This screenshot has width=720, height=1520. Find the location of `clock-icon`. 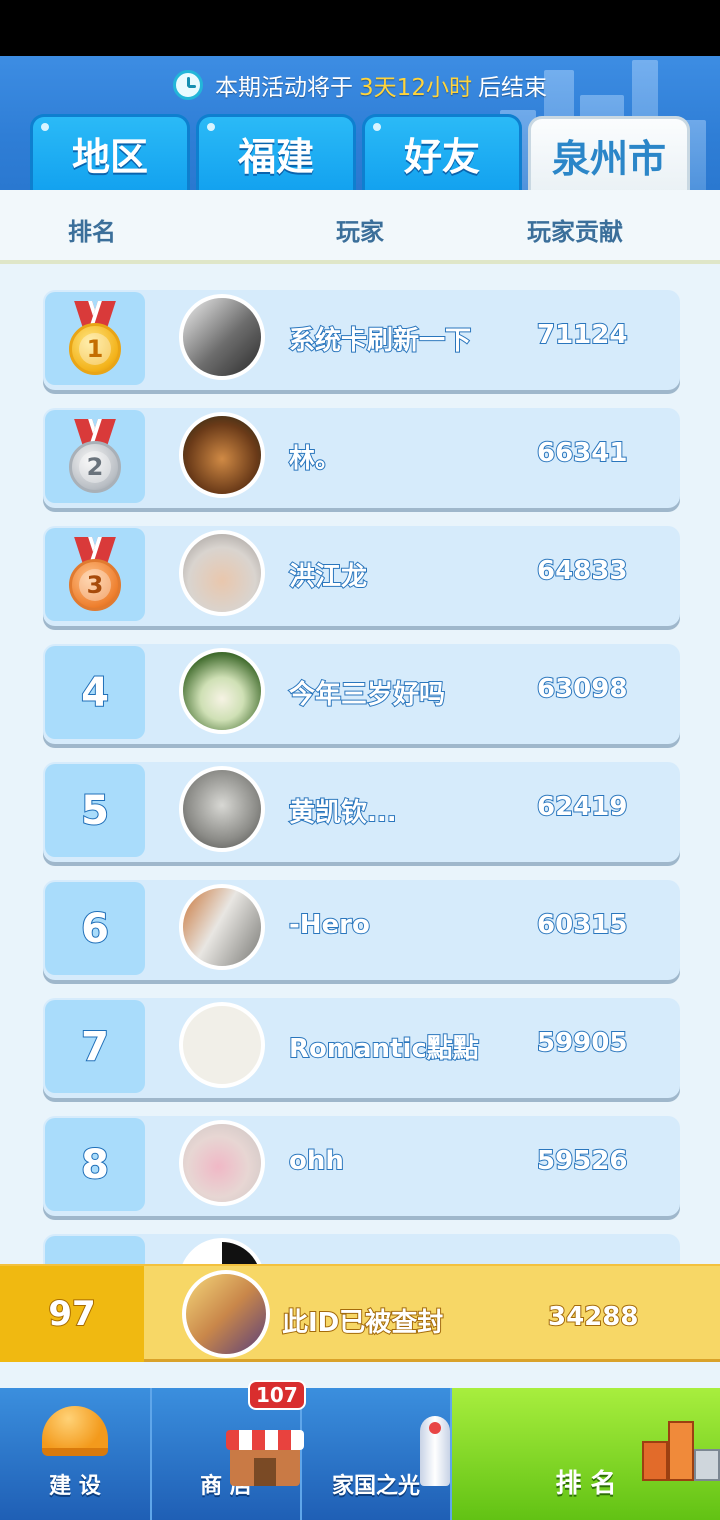

clock-icon is located at coordinates (188, 85).